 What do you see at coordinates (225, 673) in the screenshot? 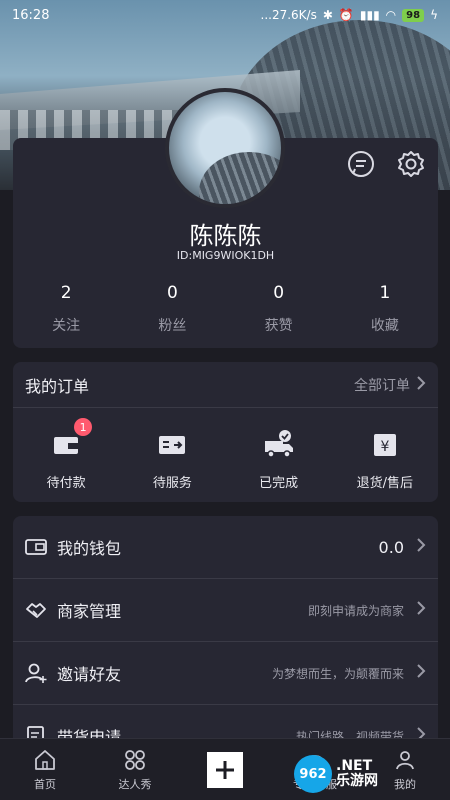
I see `menu-item-invite: 邀请好友 为梦想而生，为颠覆而来` at bounding box center [225, 673].